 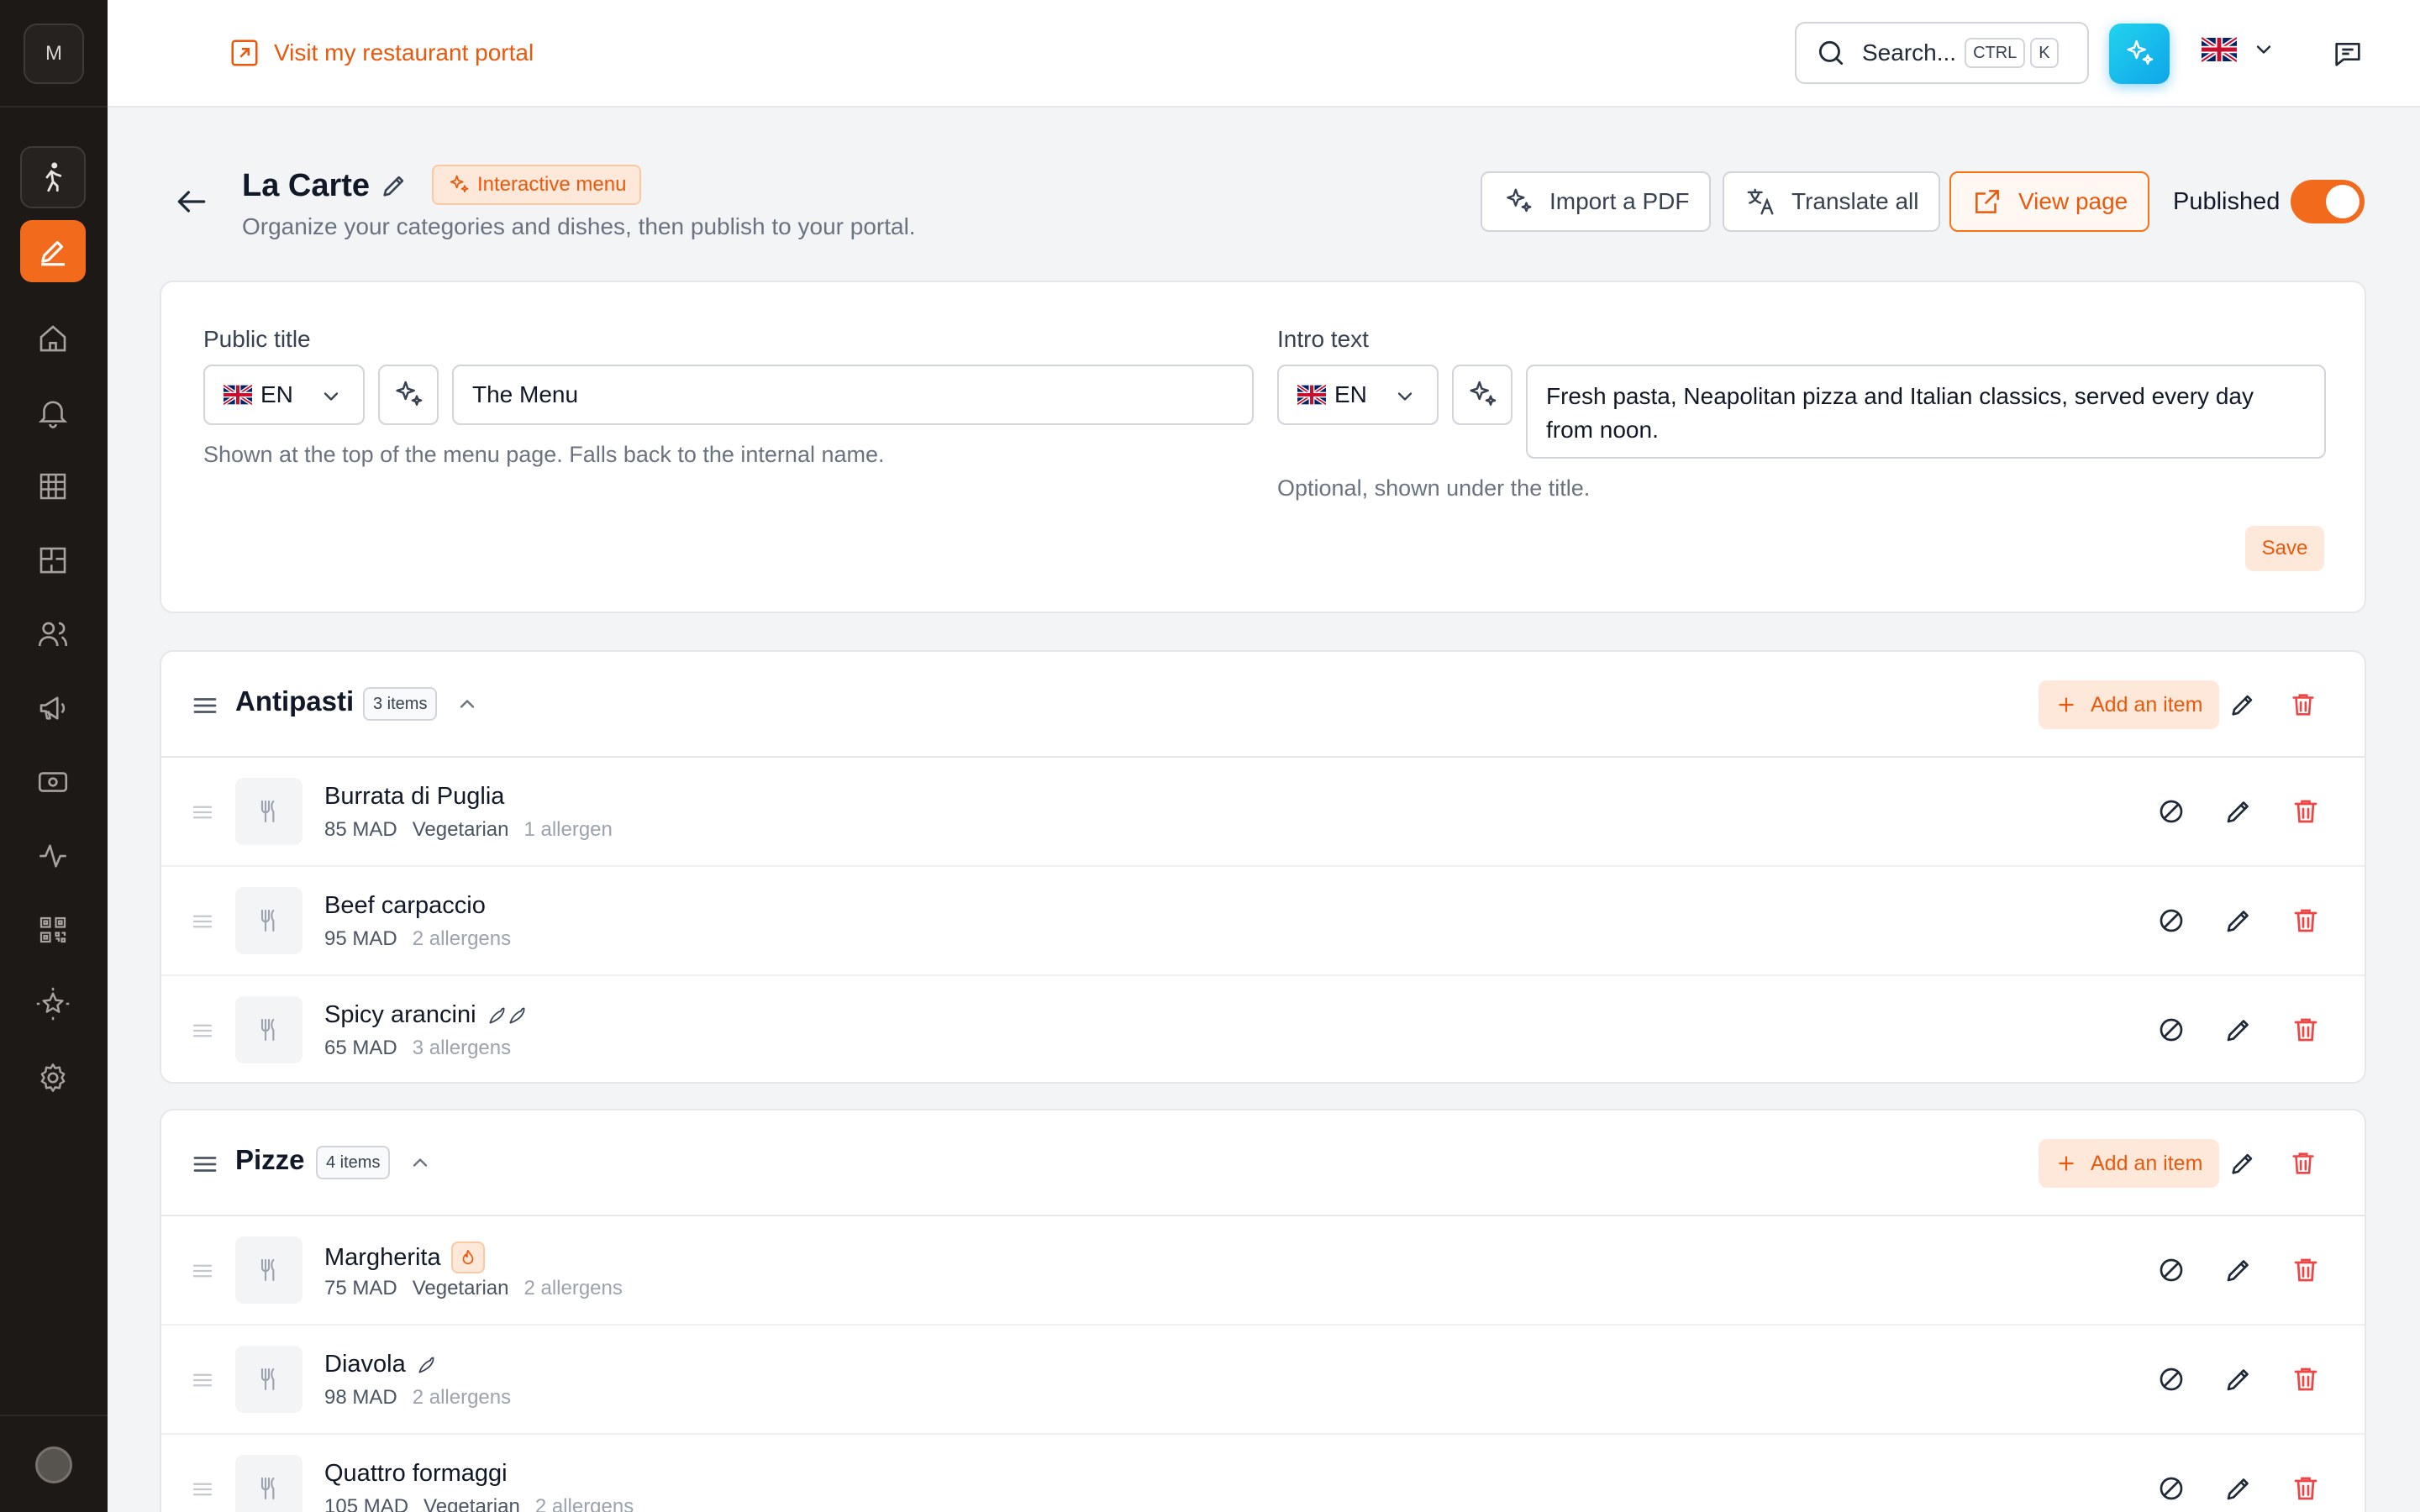 What do you see at coordinates (2238, 49) in the screenshot?
I see `language-selector` at bounding box center [2238, 49].